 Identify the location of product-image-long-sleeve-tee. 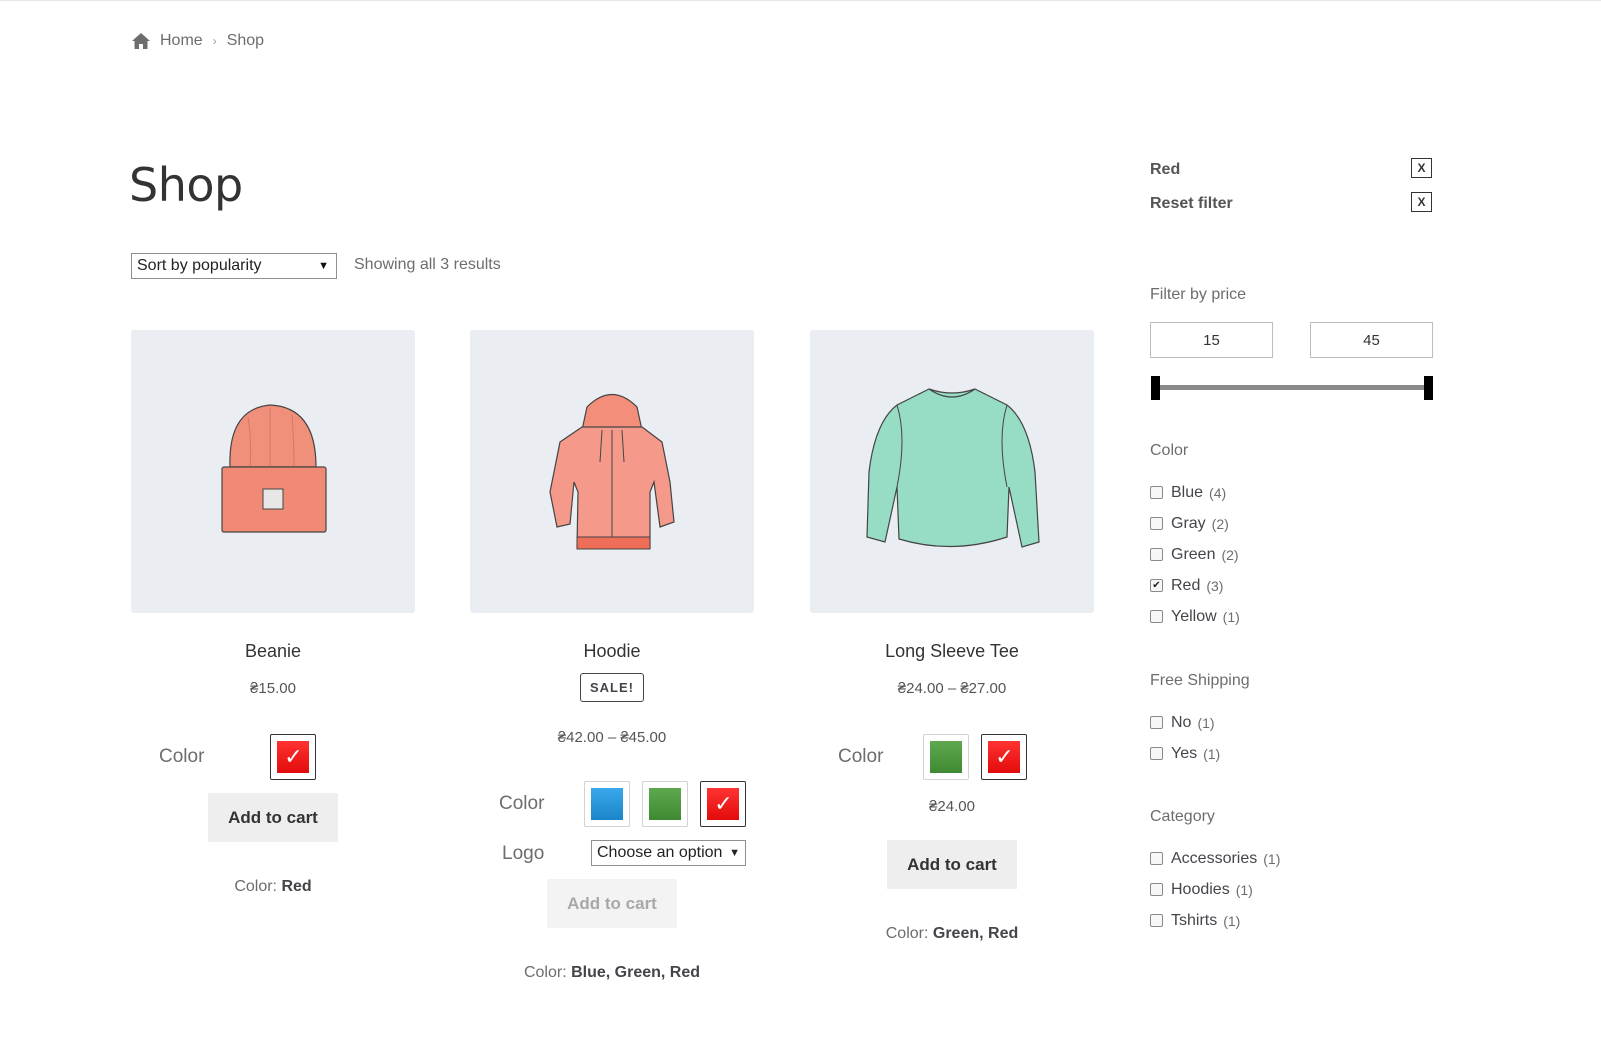
(952, 471).